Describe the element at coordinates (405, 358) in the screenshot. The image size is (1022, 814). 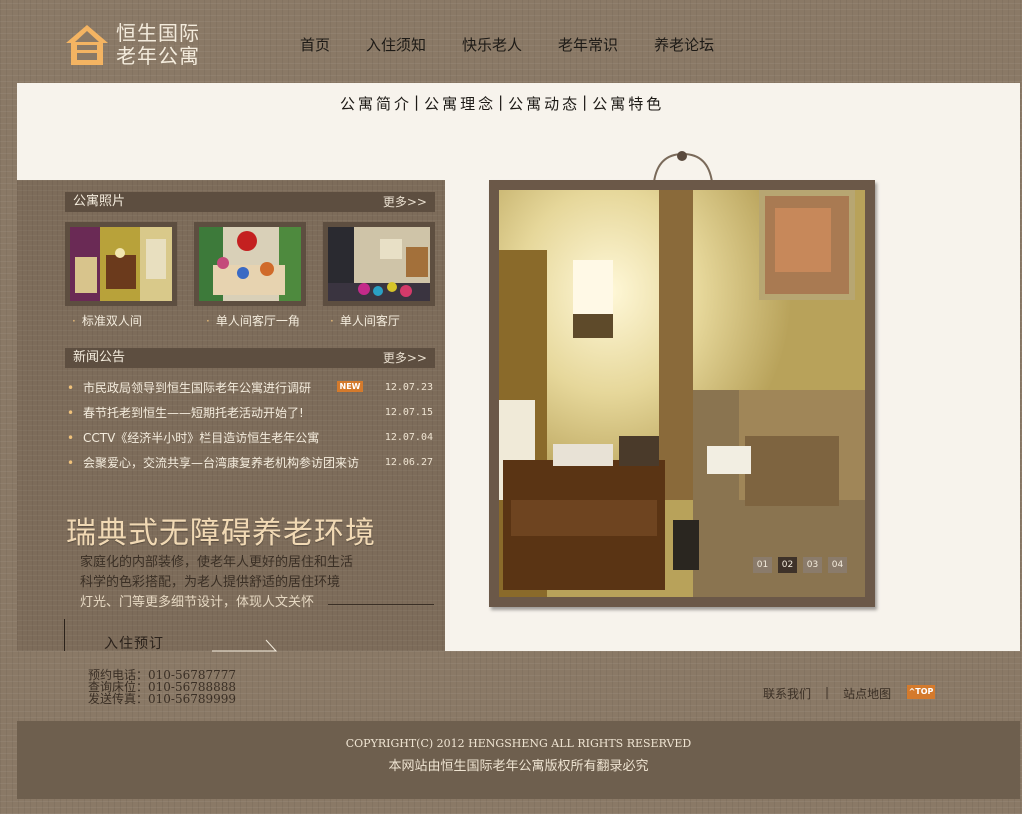
I see `news-more-link: 更多>>` at that location.